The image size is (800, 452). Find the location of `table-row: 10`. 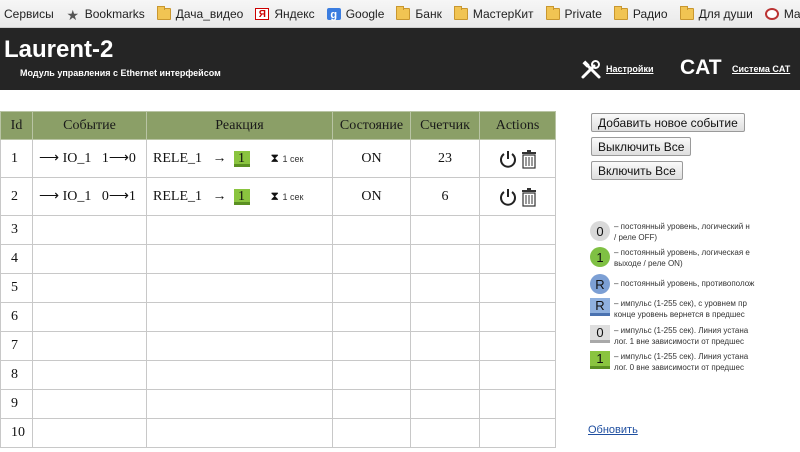

table-row: 10 is located at coordinates (278, 433).